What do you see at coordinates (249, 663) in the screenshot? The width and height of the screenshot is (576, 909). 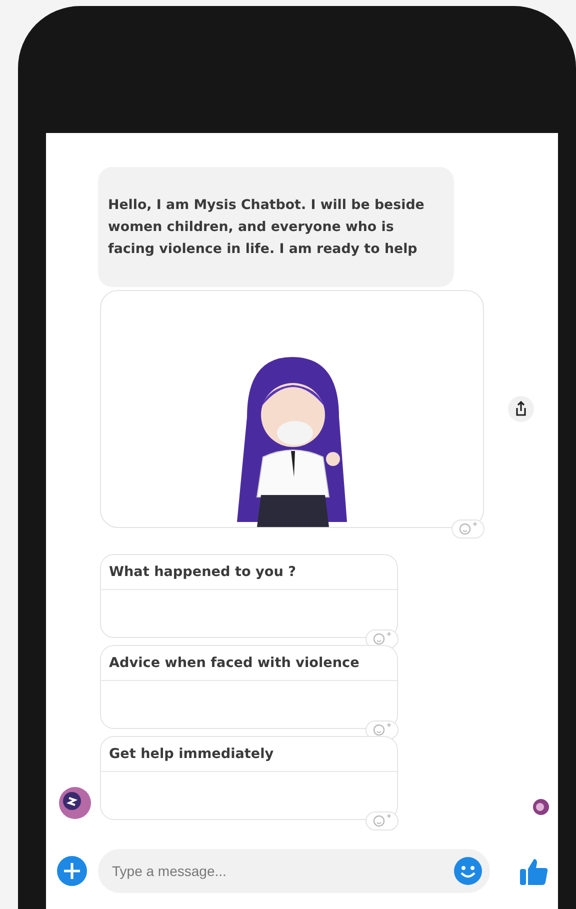 I see `quick-reply-button: Advice when faced with violence` at bounding box center [249, 663].